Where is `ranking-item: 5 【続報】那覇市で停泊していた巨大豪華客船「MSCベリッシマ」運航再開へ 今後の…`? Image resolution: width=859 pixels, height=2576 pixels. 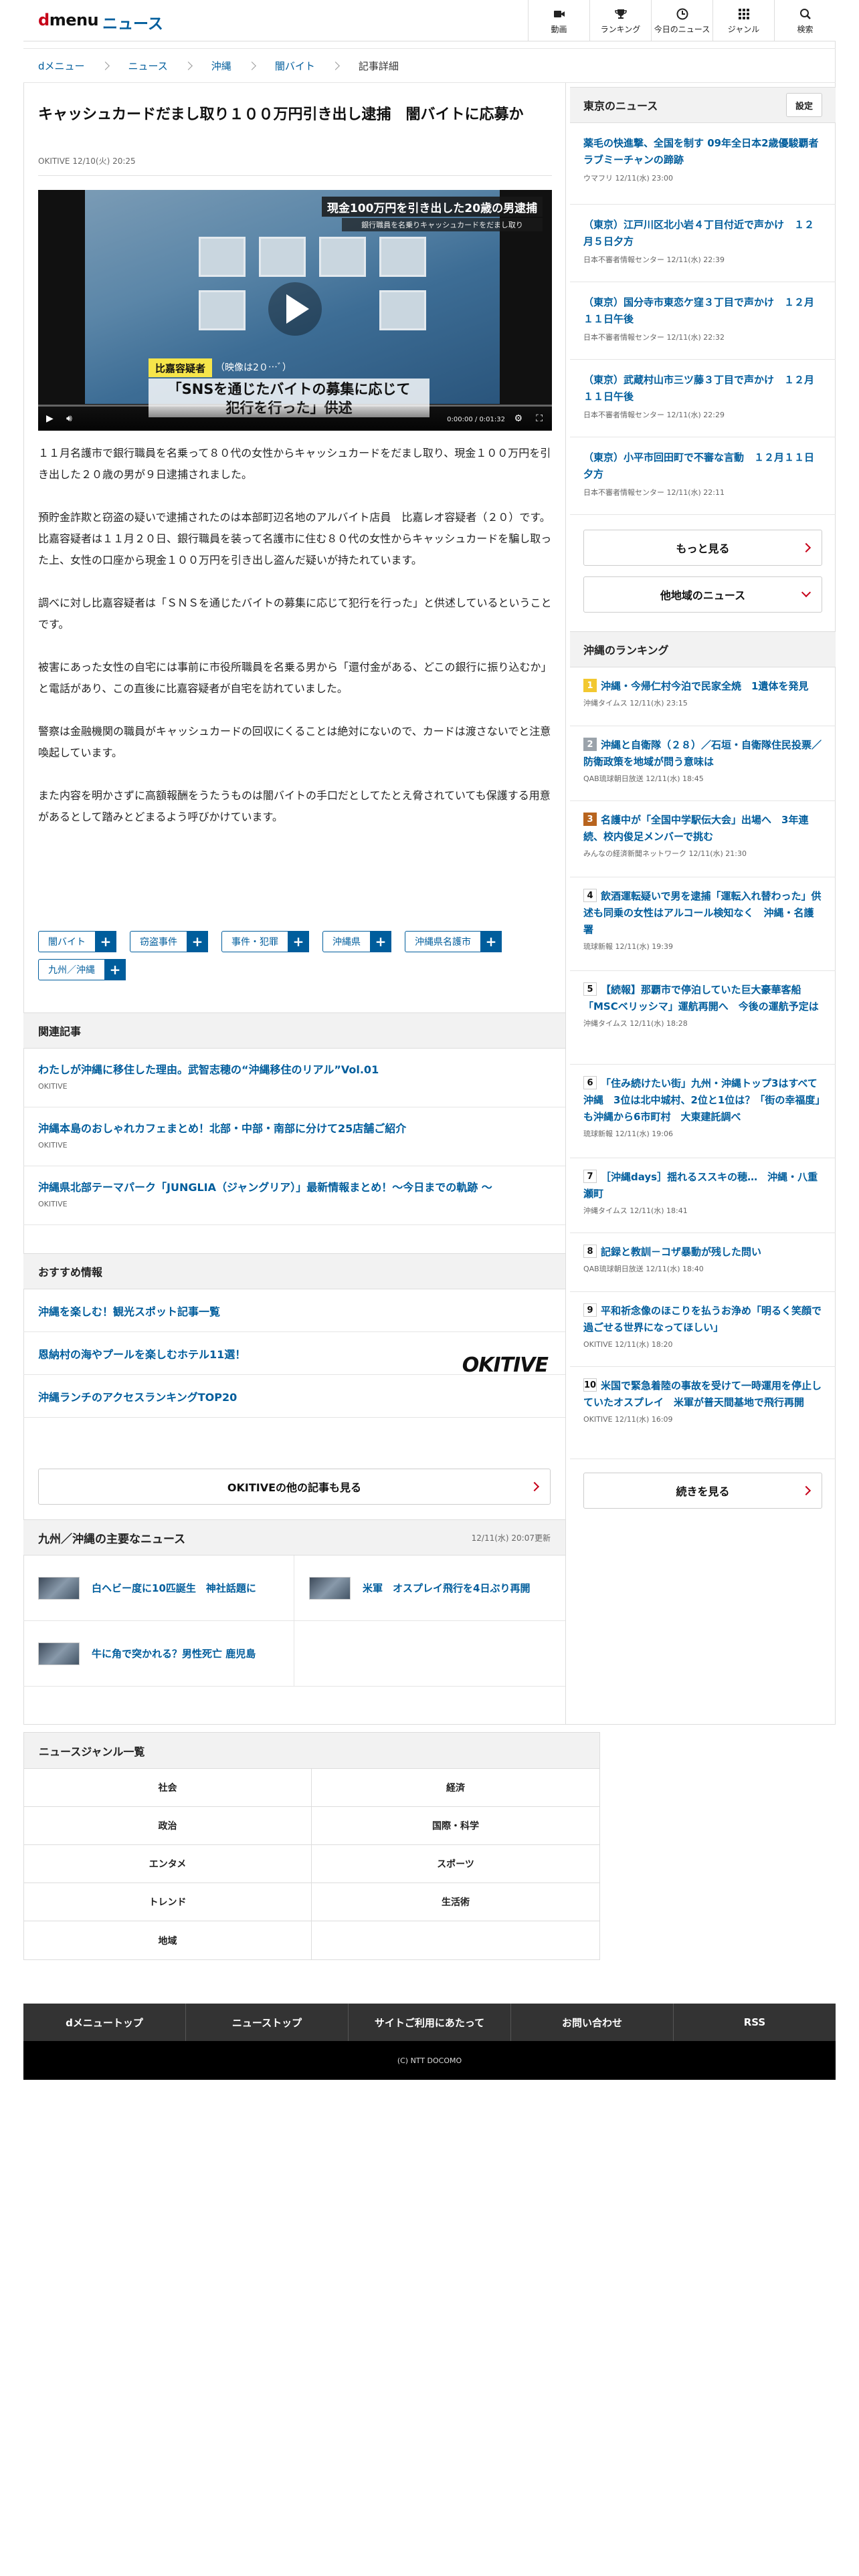 ranking-item: 5 【続報】那覇市で停泊していた巨大豪華客船「MSCベリッシマ」運航再開へ 今後の… is located at coordinates (703, 1018).